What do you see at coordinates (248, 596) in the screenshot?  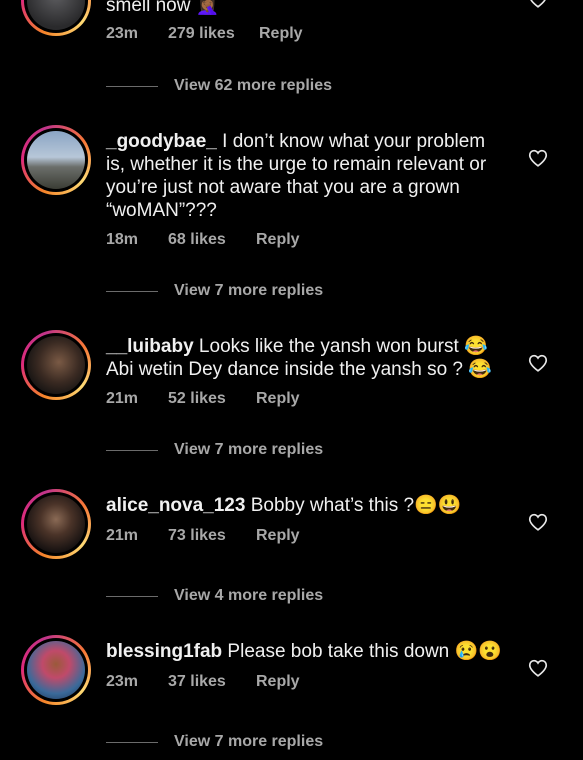 I see `view-replies-label: View 4 more replies` at bounding box center [248, 596].